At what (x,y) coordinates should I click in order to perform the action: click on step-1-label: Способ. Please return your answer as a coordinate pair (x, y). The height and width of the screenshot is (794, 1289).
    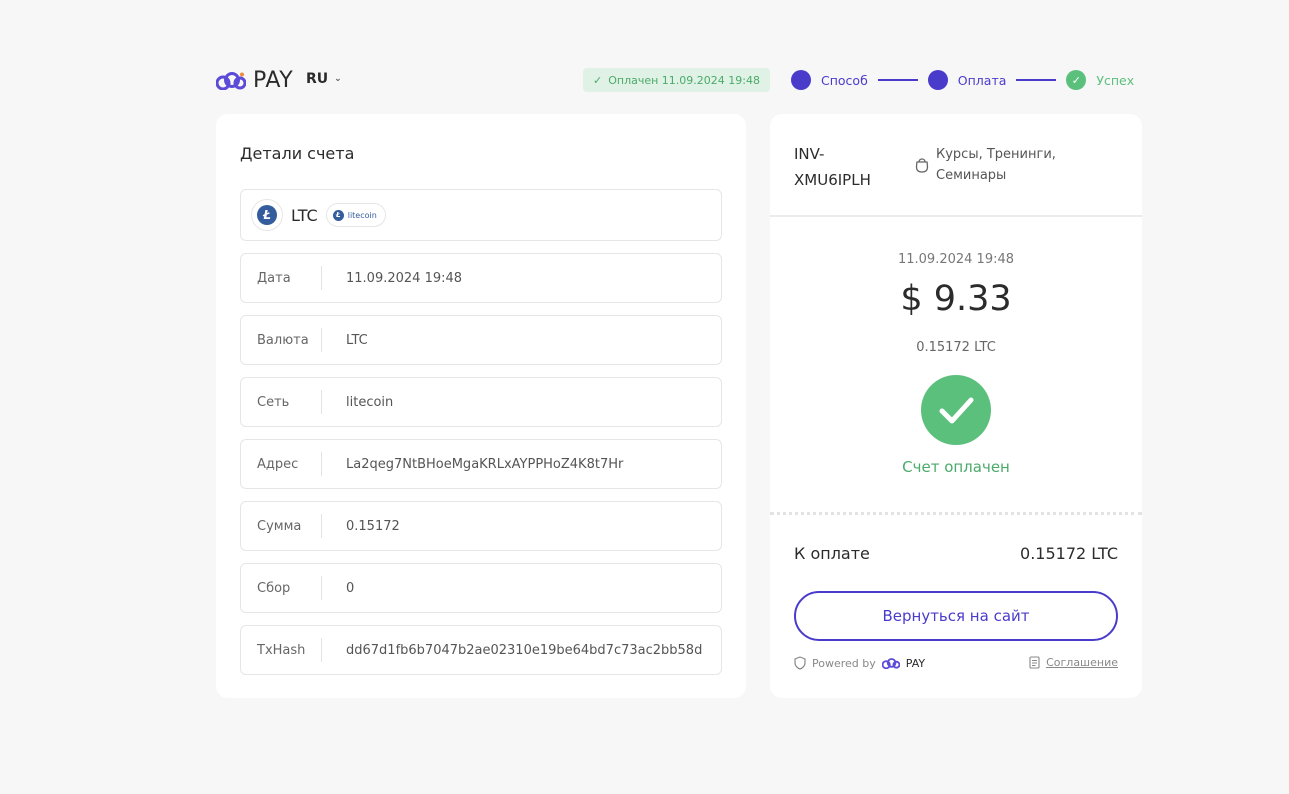
    Looking at the image, I should click on (844, 80).